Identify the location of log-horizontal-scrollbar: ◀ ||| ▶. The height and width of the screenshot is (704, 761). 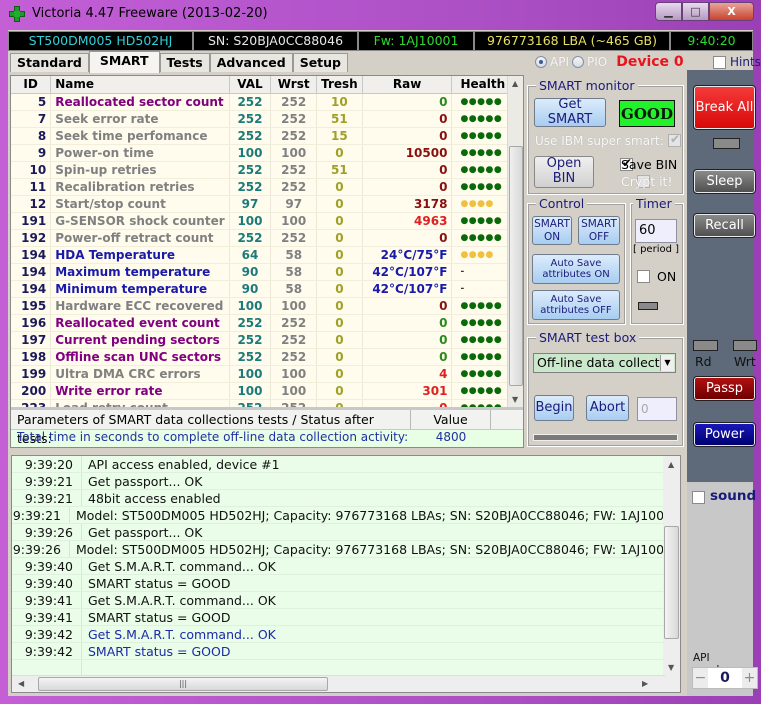
(338, 683).